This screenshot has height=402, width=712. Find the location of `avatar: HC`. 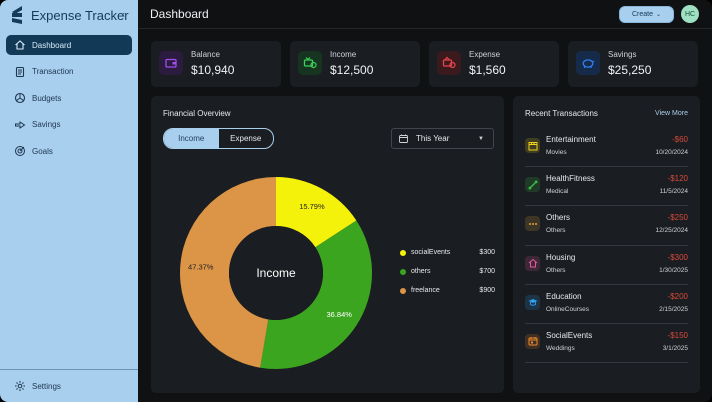

avatar: HC is located at coordinates (690, 14).